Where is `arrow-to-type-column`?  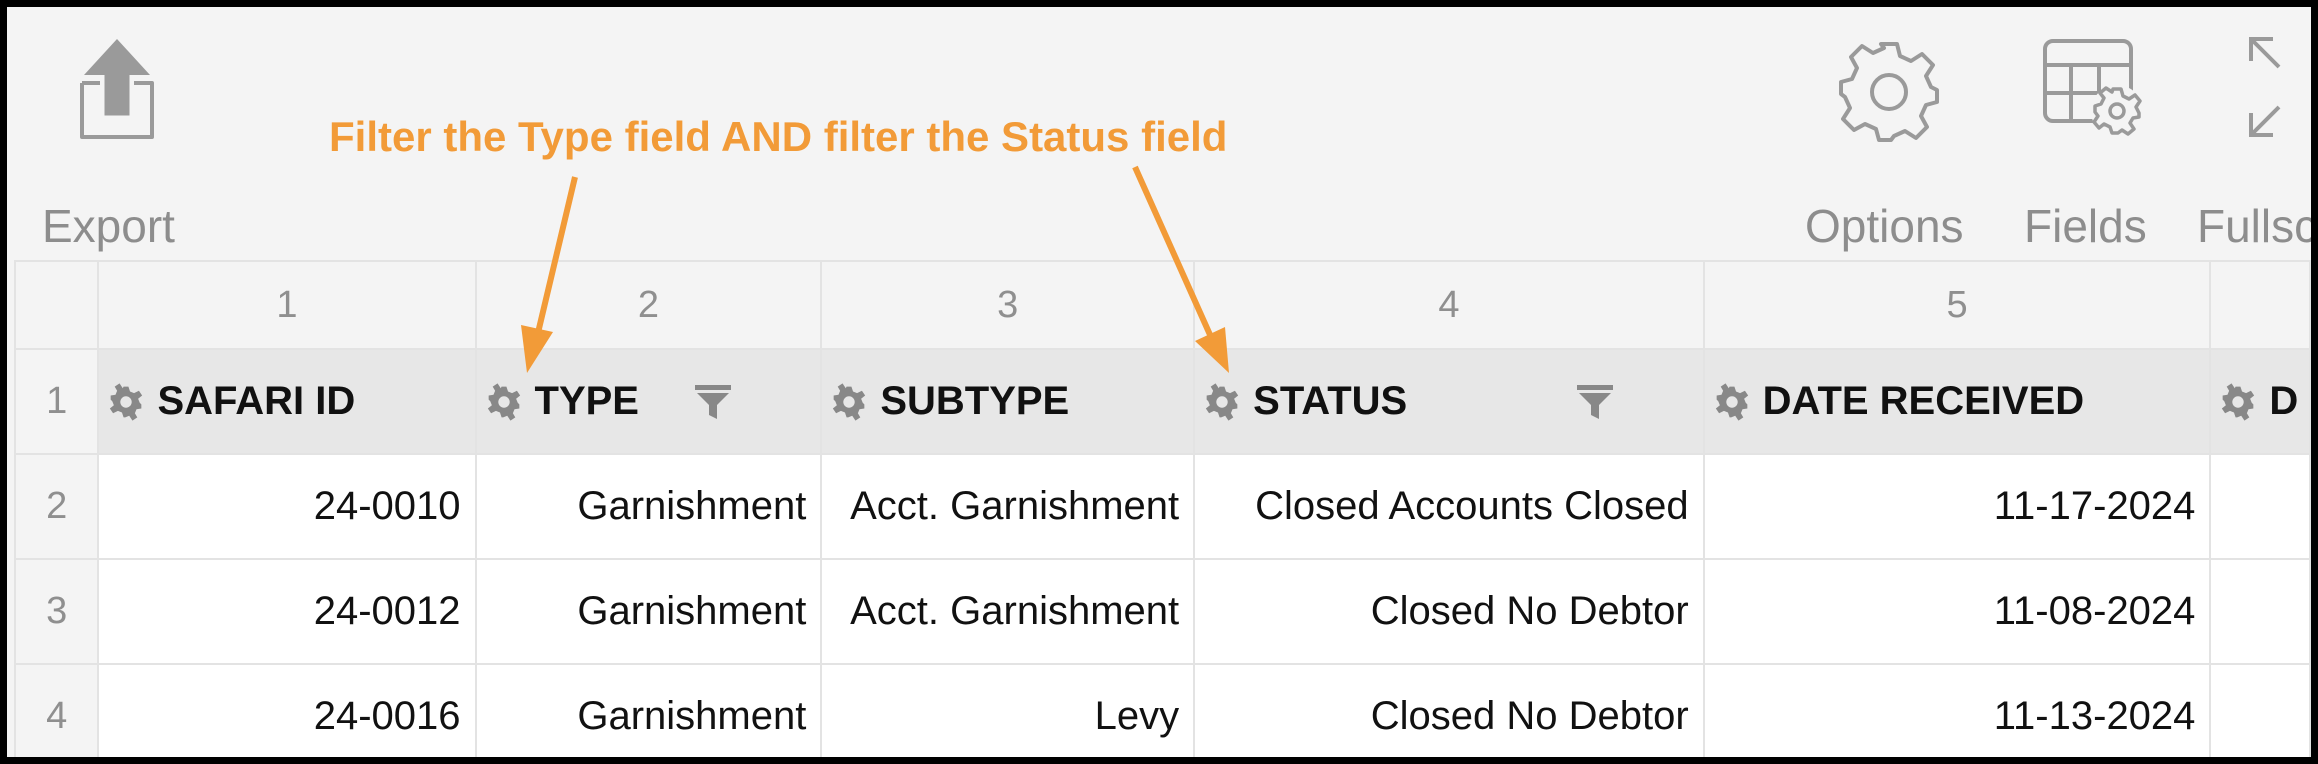
arrow-to-type-column is located at coordinates (549, 274).